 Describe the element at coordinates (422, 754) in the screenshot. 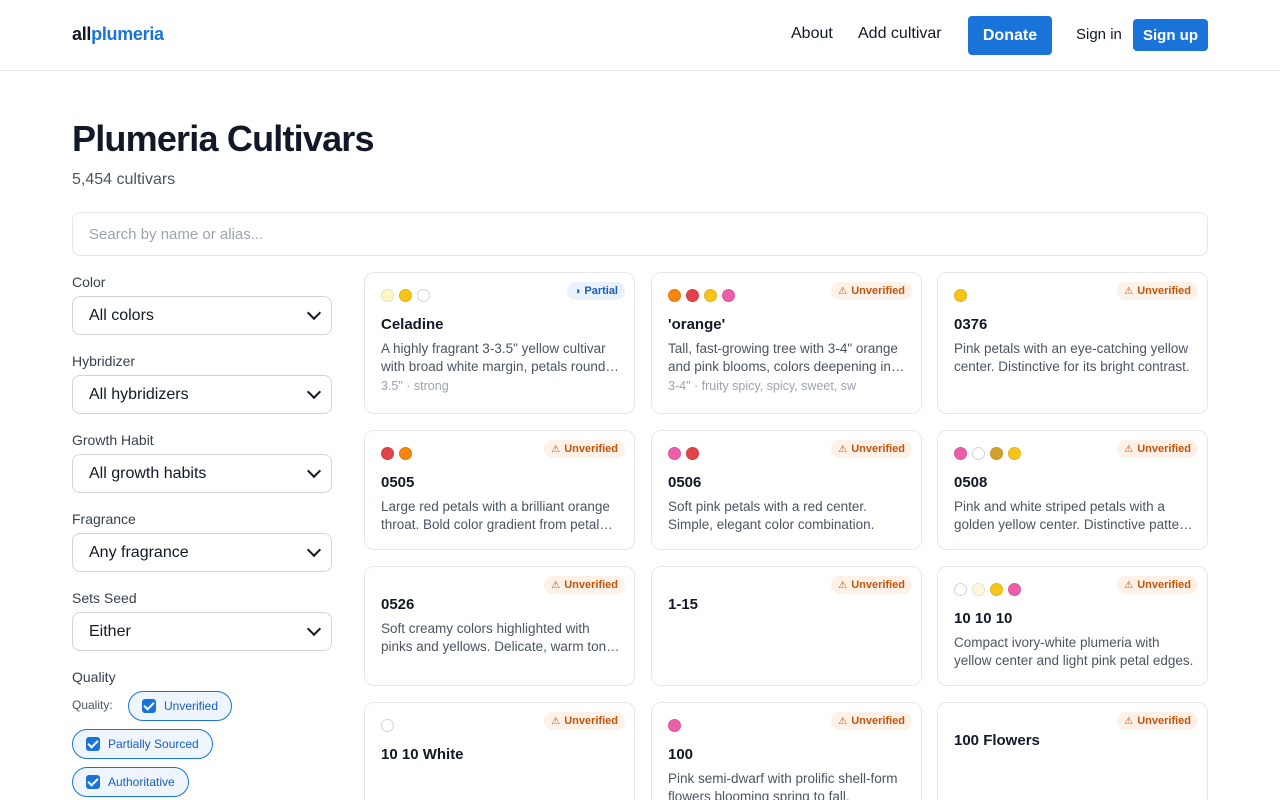

I see `cultivar-name: 10 10 White` at that location.